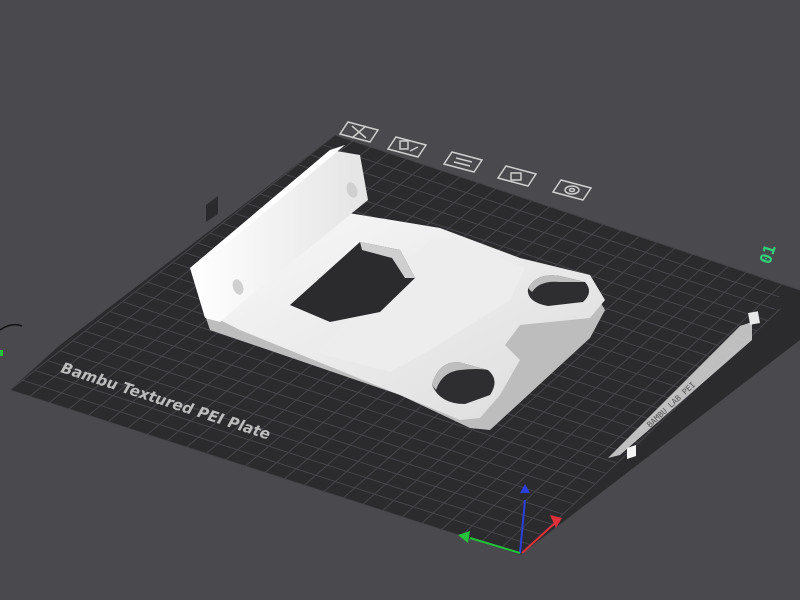 The image size is (800, 600). Describe the element at coordinates (572, 190) in the screenshot. I see `plate-settings-icon` at that location.